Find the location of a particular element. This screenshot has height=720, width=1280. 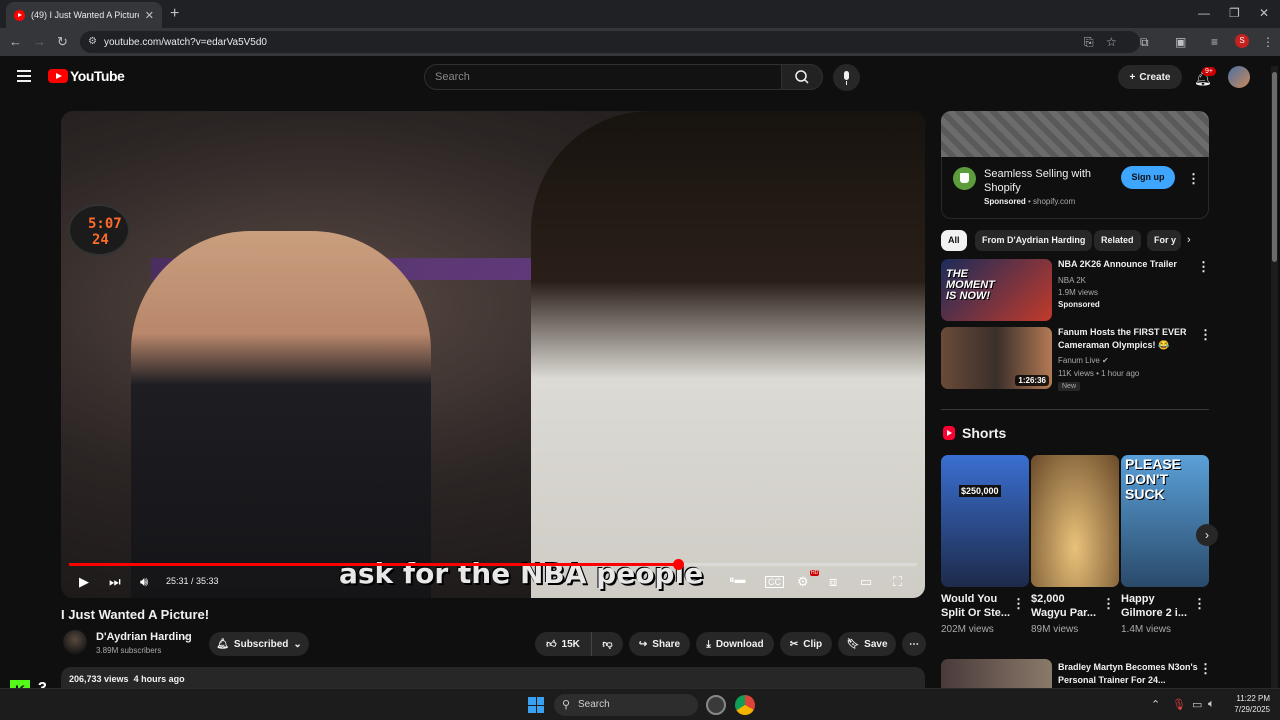

save-button: 🔖︎ Save is located at coordinates (867, 644).